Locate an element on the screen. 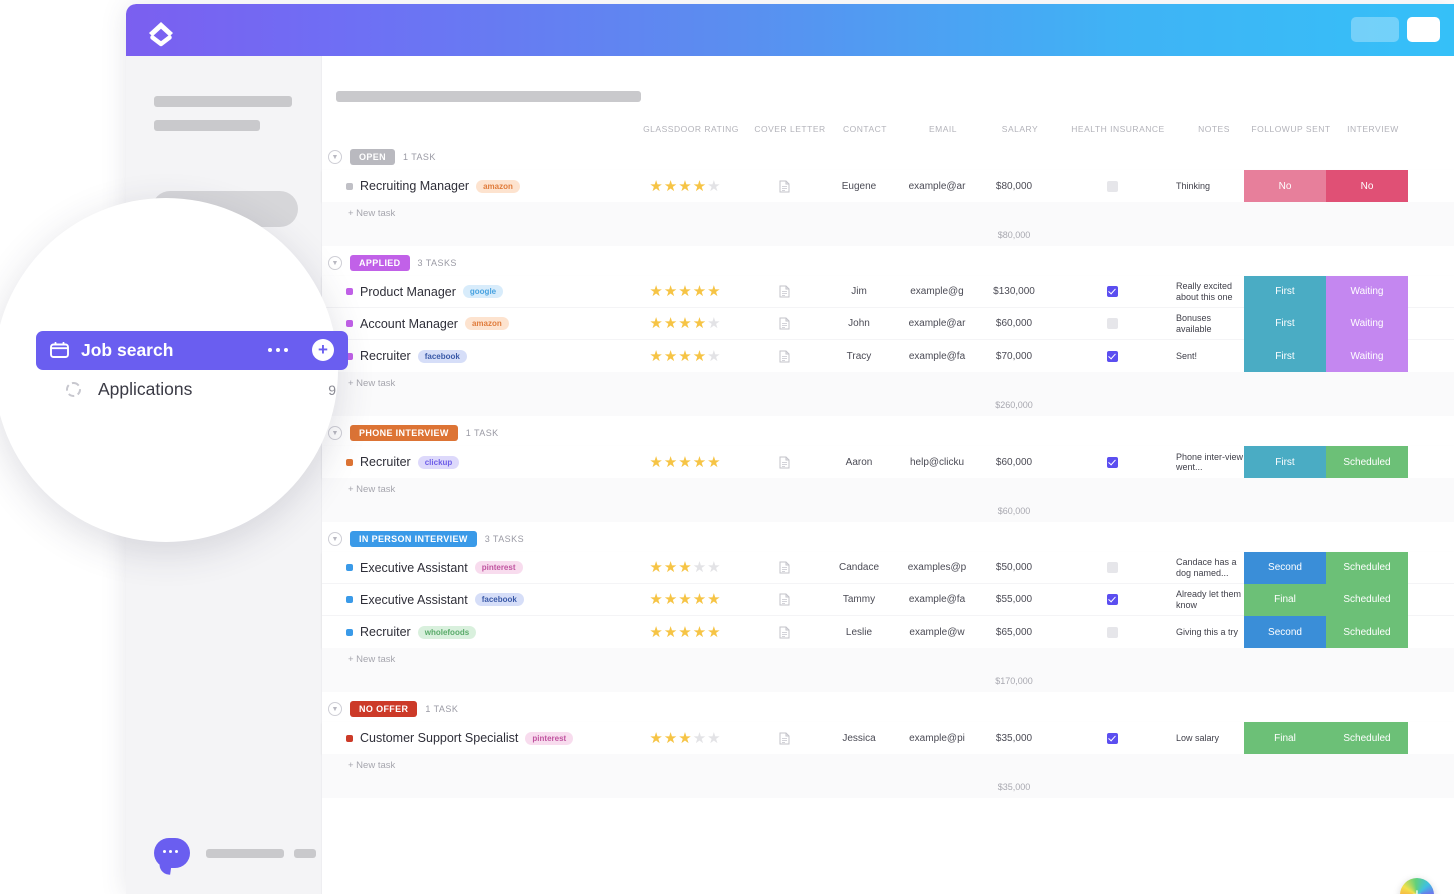 The width and height of the screenshot is (1454, 894). salary-cell: $55,000 is located at coordinates (1014, 600).